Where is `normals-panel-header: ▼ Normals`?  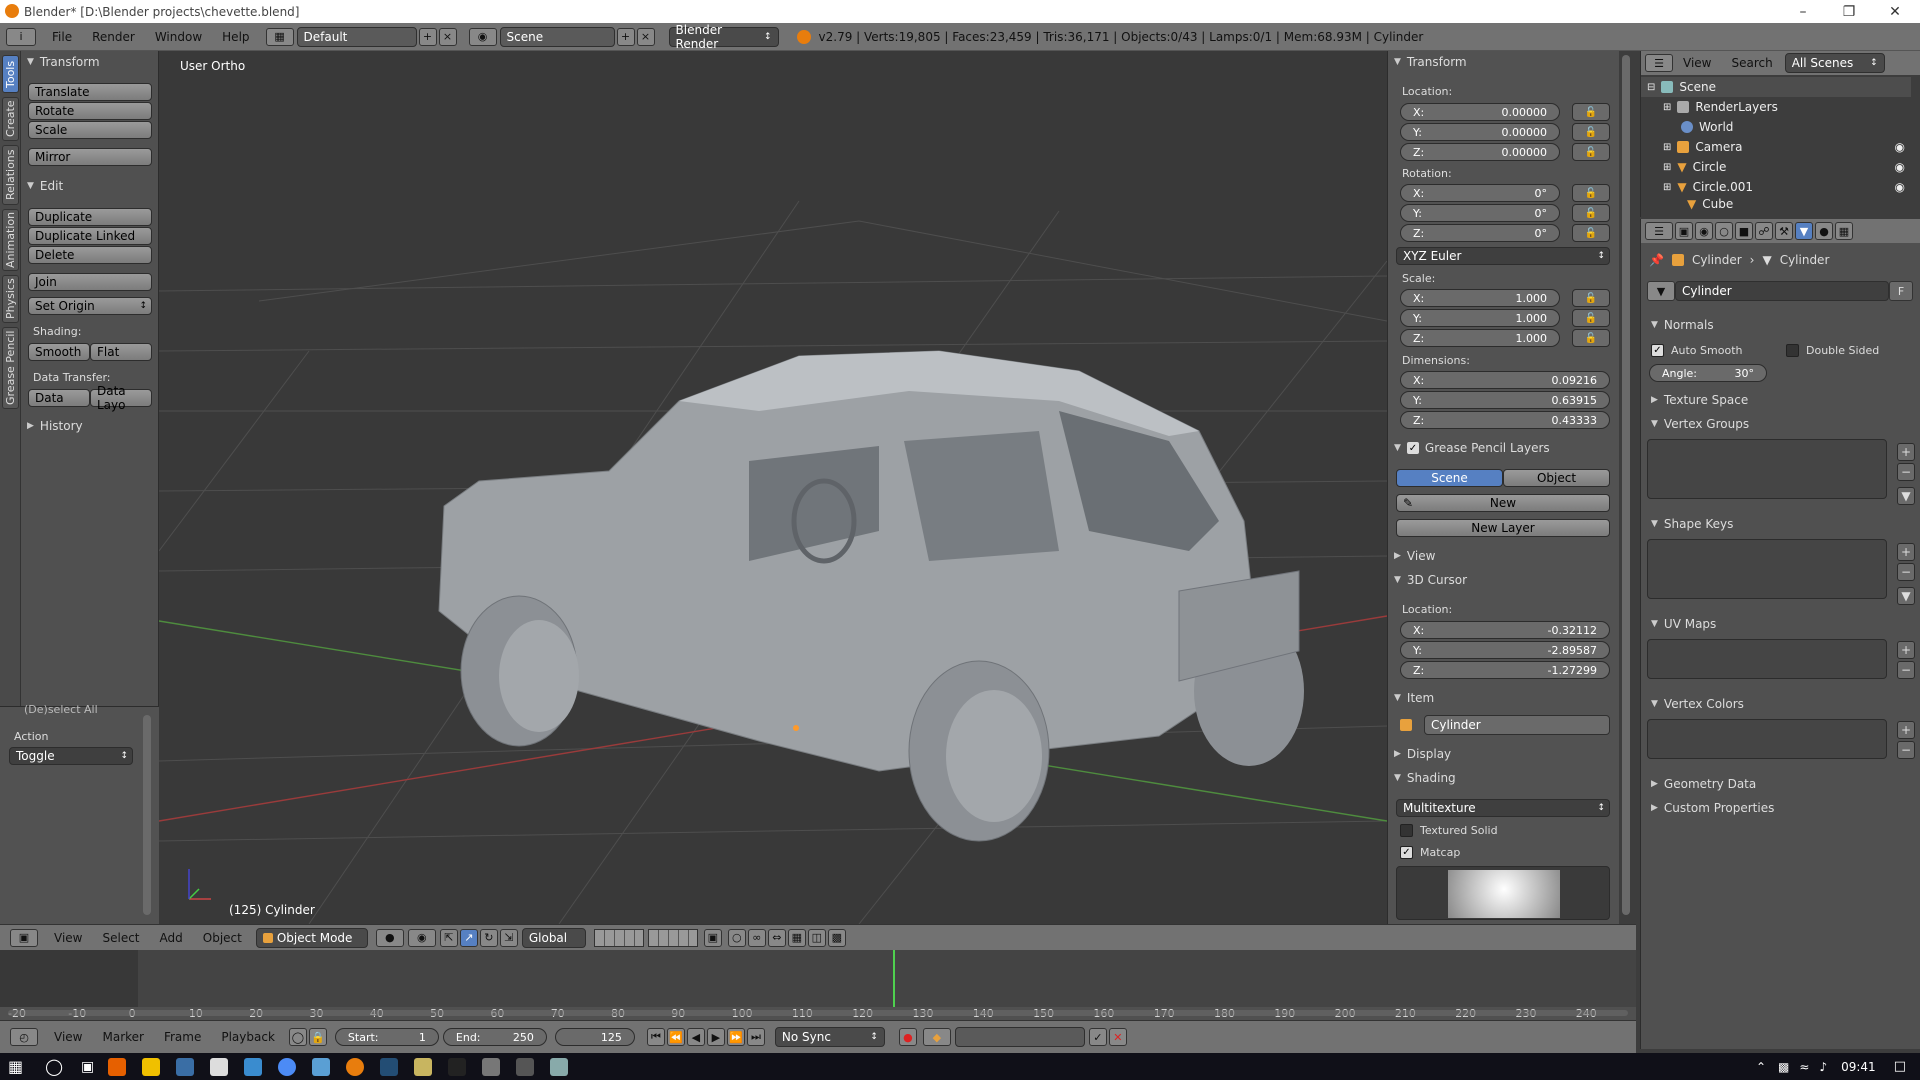
normals-panel-header: ▼ Normals is located at coordinates (1682, 325).